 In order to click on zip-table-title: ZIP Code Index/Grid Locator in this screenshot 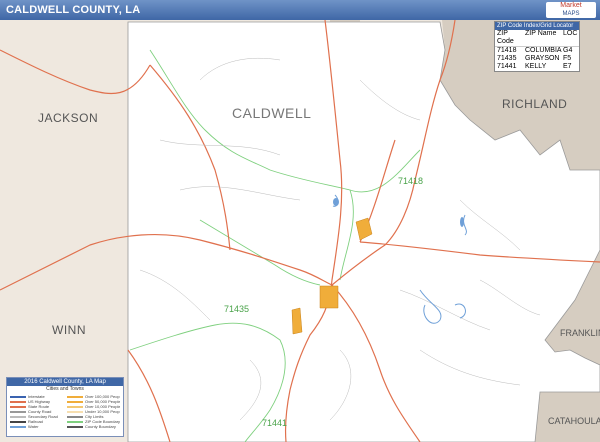, I will do `click(537, 26)`.